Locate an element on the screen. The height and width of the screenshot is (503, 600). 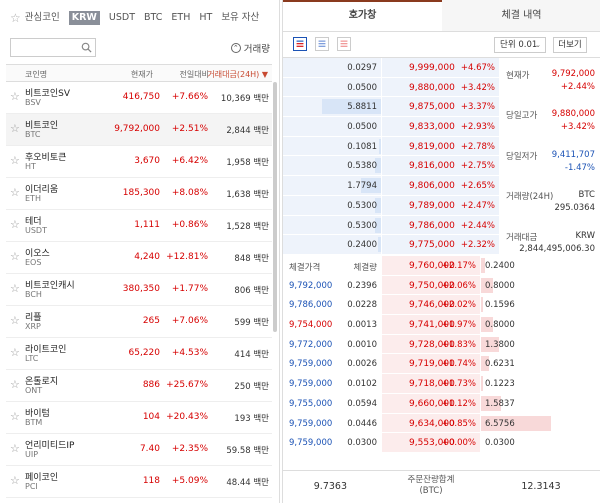
ask-change: +2.93% is located at coordinates (477, 127).